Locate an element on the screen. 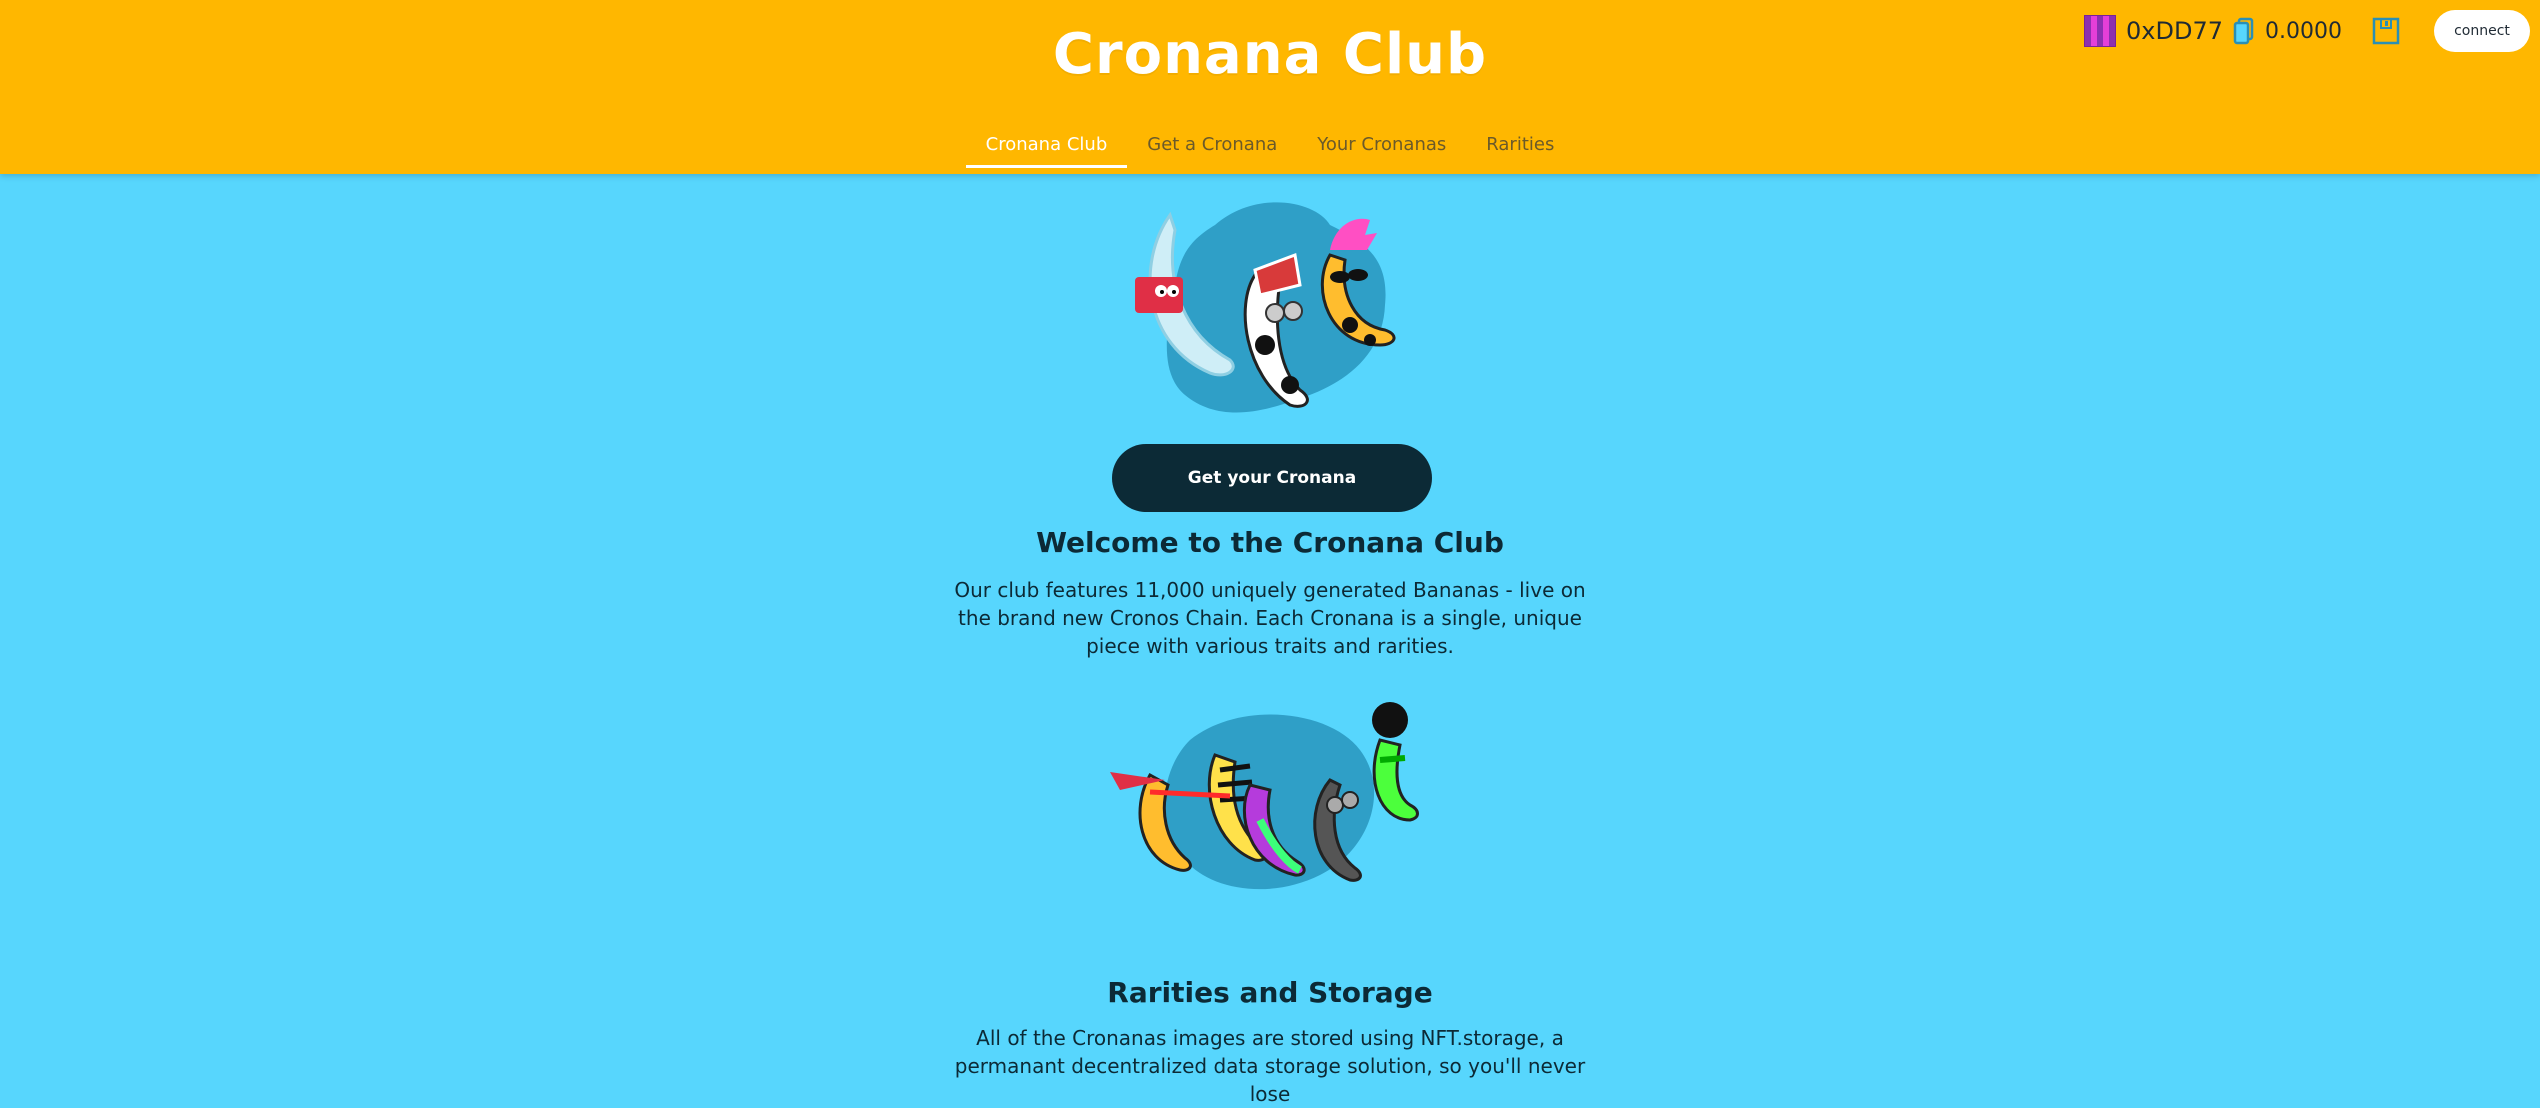  coin-icon is located at coordinates (2243, 31).